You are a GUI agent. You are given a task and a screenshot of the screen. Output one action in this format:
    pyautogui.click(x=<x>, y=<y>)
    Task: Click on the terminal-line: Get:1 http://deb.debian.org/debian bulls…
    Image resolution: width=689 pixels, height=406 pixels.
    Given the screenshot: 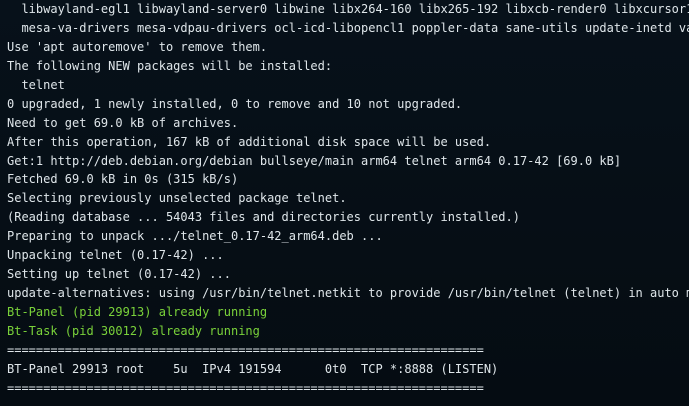 What is the action you would take?
    pyautogui.click(x=314, y=160)
    